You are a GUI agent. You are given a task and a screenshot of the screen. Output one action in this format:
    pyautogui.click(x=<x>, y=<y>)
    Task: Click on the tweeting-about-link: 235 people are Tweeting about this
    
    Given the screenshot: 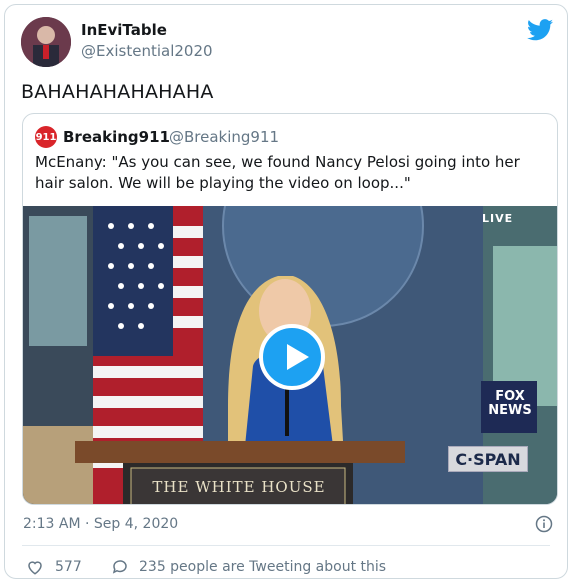 What is the action you would take?
    pyautogui.click(x=262, y=567)
    